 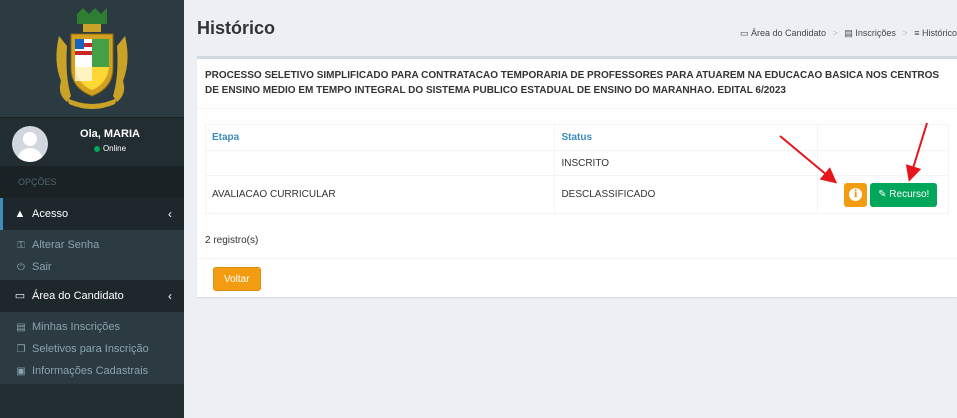 I want to click on coat-of-arms-logo, so click(x=92, y=58).